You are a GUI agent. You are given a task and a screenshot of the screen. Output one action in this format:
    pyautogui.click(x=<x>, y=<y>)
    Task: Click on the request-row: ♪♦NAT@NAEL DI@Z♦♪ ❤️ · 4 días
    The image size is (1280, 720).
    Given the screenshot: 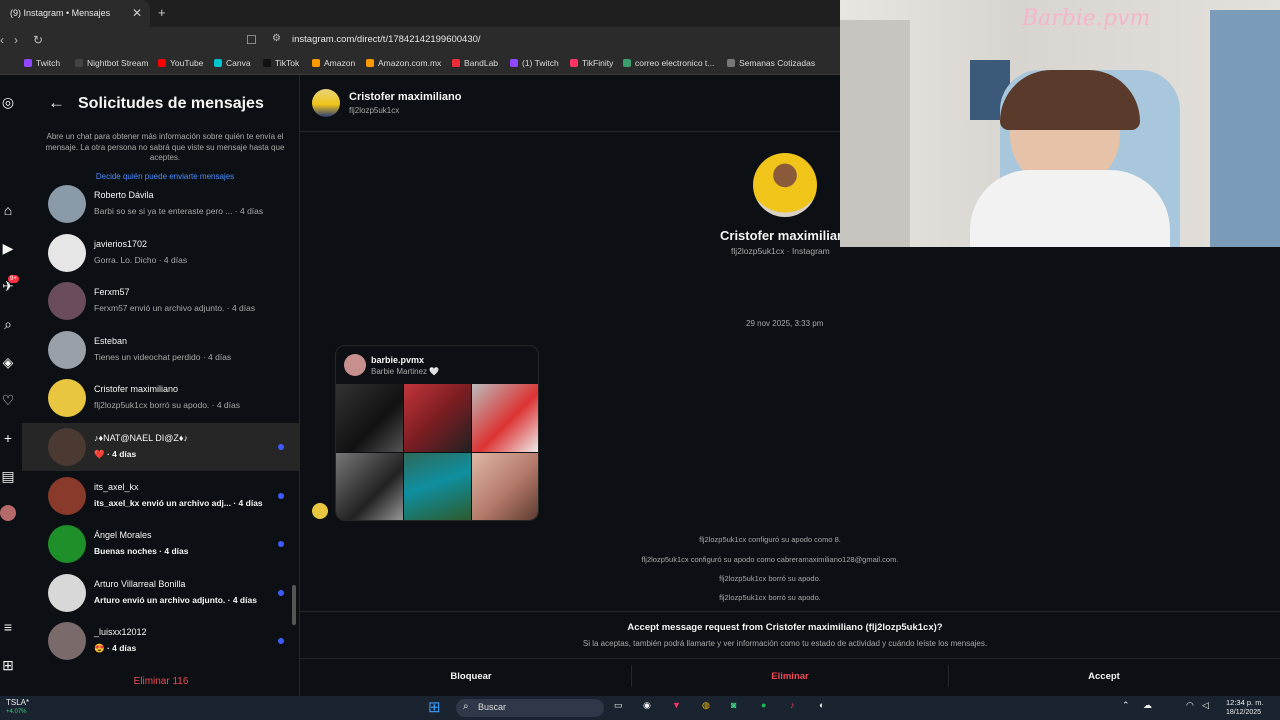 What is the action you would take?
    pyautogui.click(x=161, y=447)
    